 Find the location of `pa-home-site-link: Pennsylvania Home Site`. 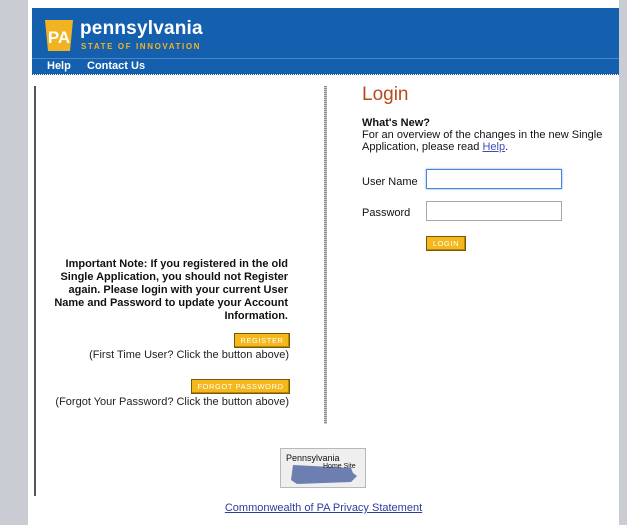

pa-home-site-link: Pennsylvania Home Site is located at coordinates (323, 468).